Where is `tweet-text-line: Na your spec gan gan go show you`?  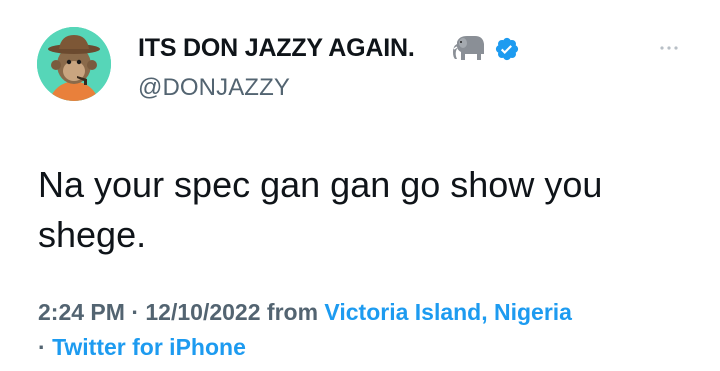 tweet-text-line: Na your spec gan gan go show you is located at coordinates (320, 184).